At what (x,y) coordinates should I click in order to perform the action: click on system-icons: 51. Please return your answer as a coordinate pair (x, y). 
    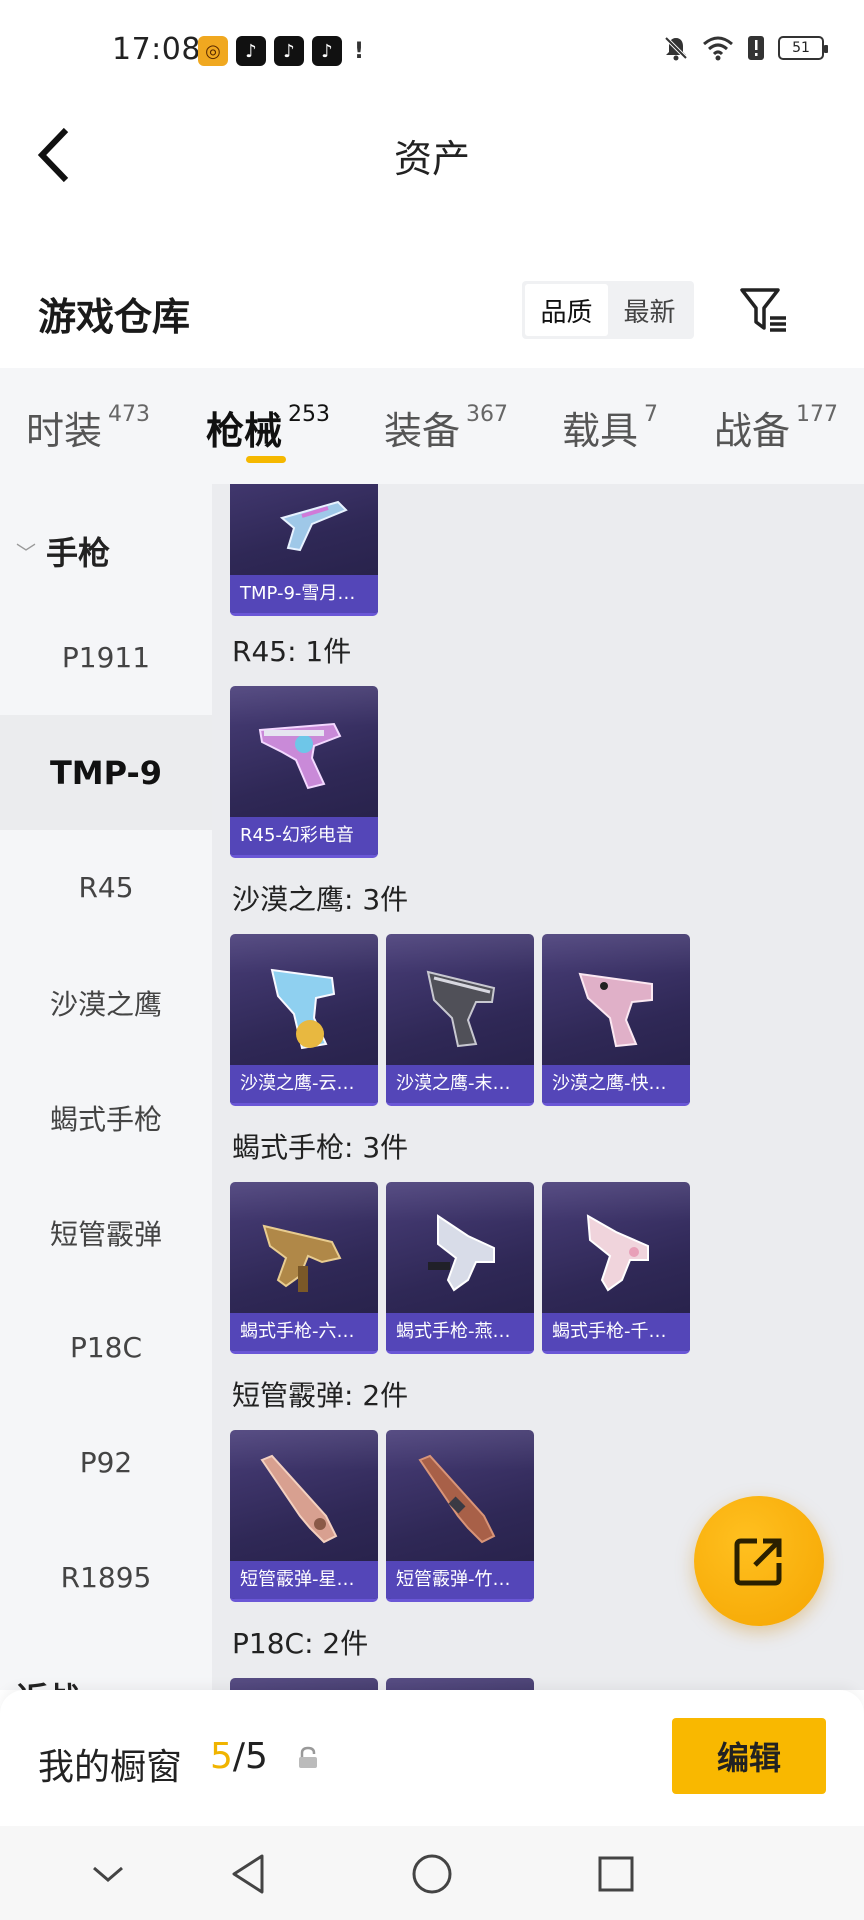
    Looking at the image, I should click on (745, 48).